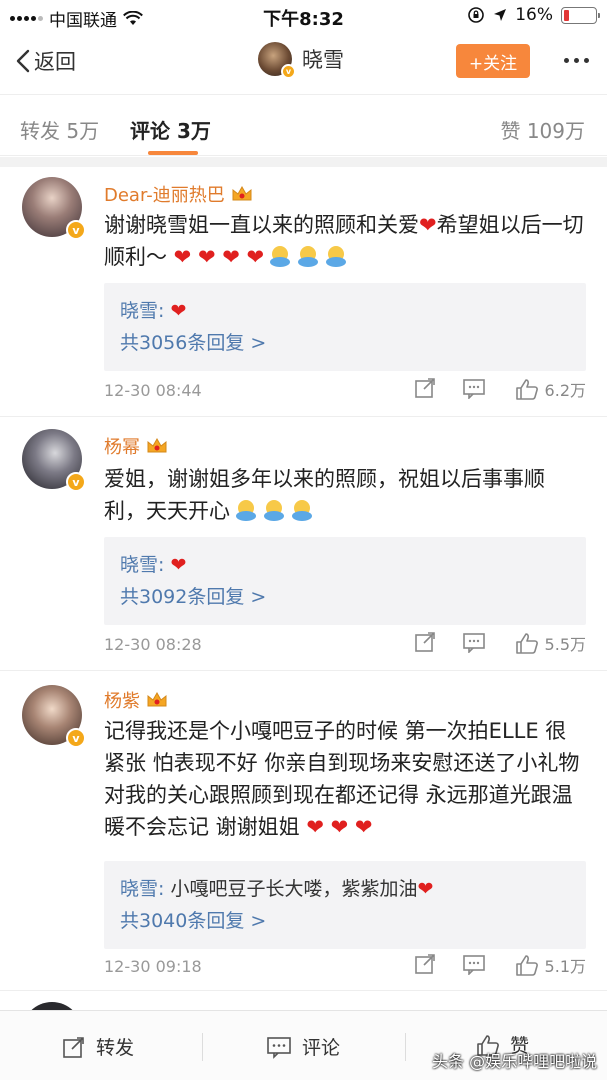 The width and height of the screenshot is (607, 1080). I want to click on commenter-name-text: 杨紫, so click(122, 701).